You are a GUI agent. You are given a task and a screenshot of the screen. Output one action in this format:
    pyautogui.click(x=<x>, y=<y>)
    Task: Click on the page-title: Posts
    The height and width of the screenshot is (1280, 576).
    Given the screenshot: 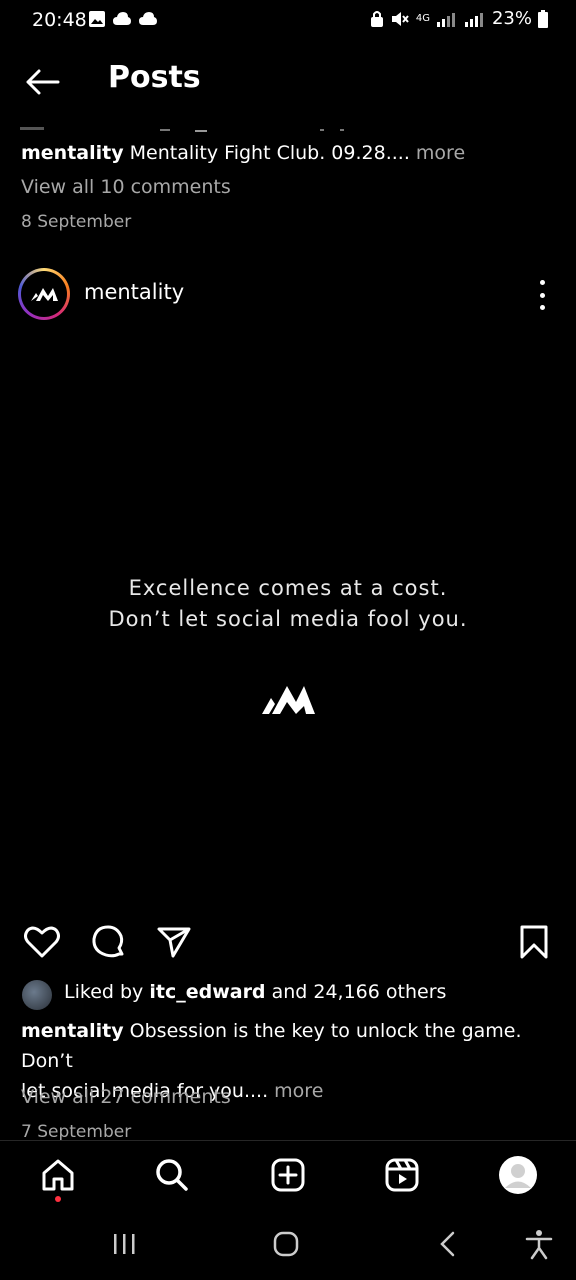 What is the action you would take?
    pyautogui.click(x=154, y=77)
    